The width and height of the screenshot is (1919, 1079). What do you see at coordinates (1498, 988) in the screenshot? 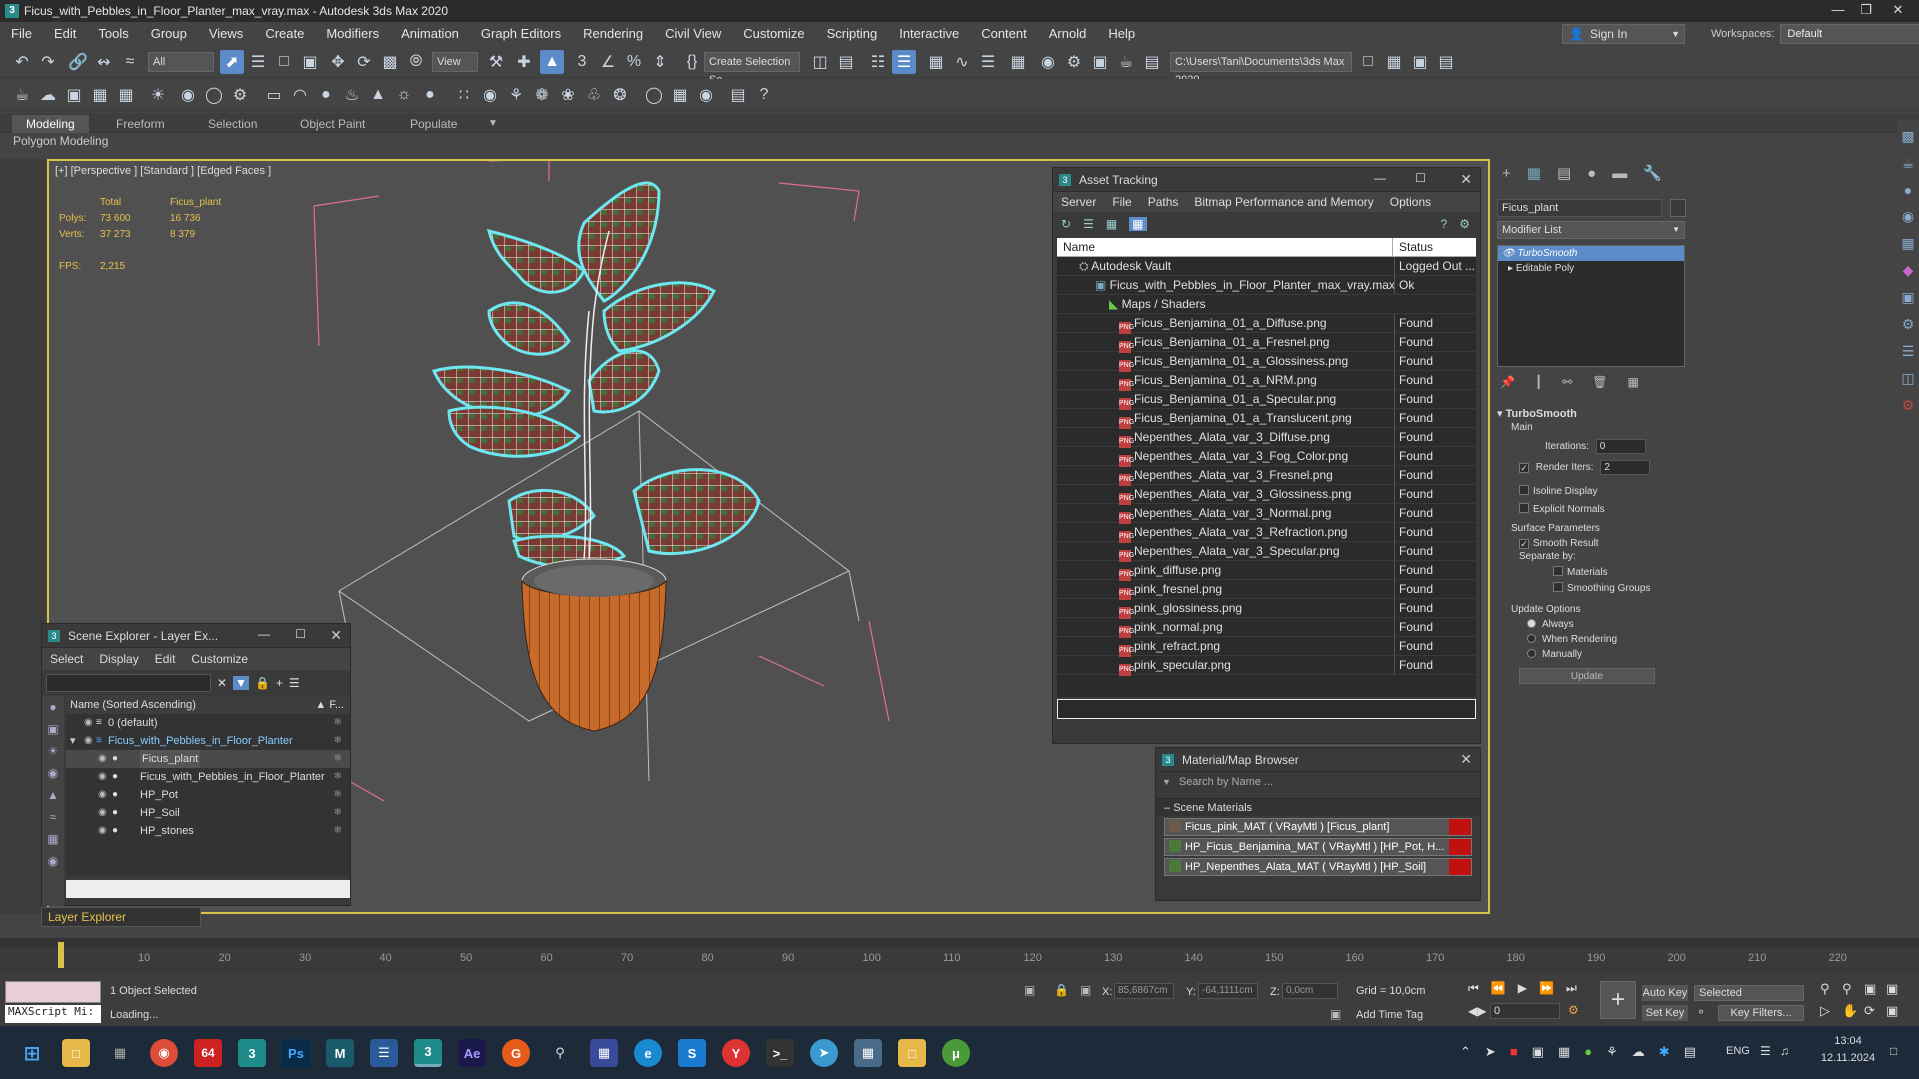
I see `prev-frame-icon: ⏪` at bounding box center [1498, 988].